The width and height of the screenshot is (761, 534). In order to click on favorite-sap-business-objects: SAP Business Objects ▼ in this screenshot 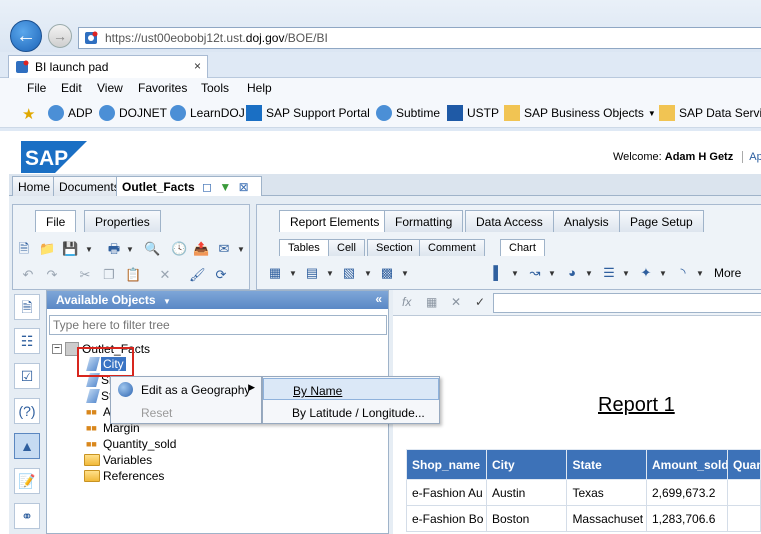, I will do `click(580, 113)`.